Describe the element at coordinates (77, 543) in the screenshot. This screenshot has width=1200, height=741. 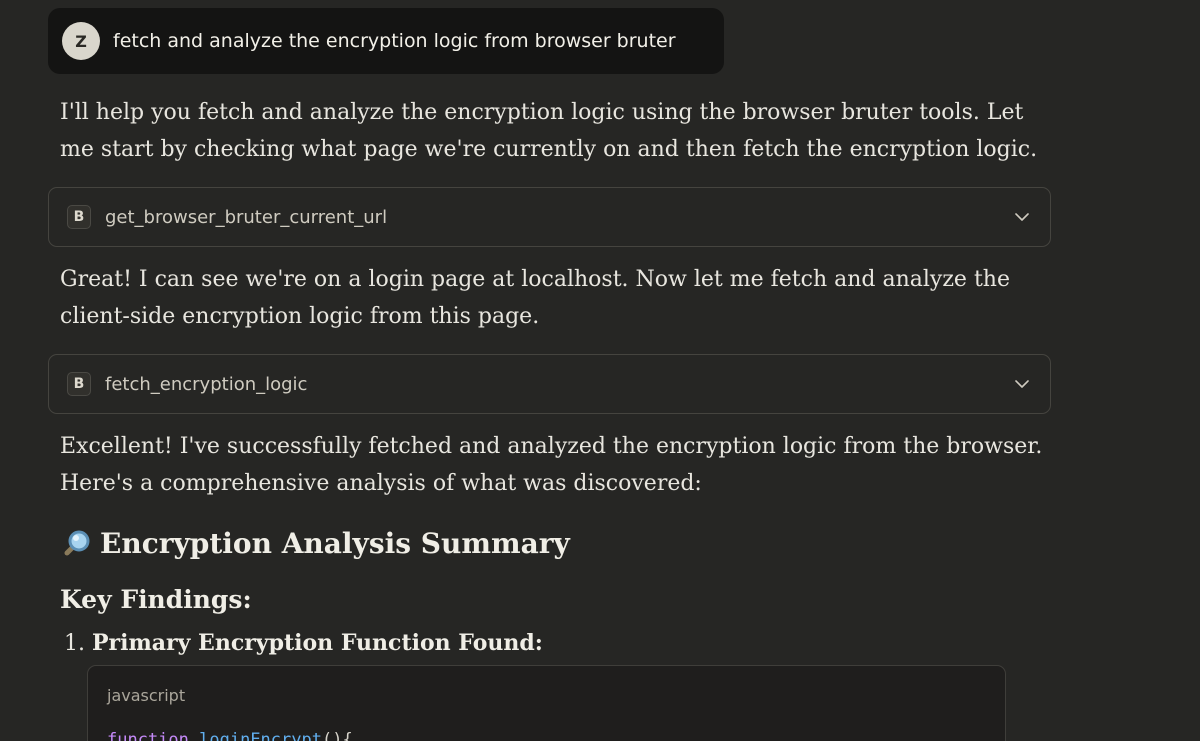
I see `magnifying-glass-icon` at that location.